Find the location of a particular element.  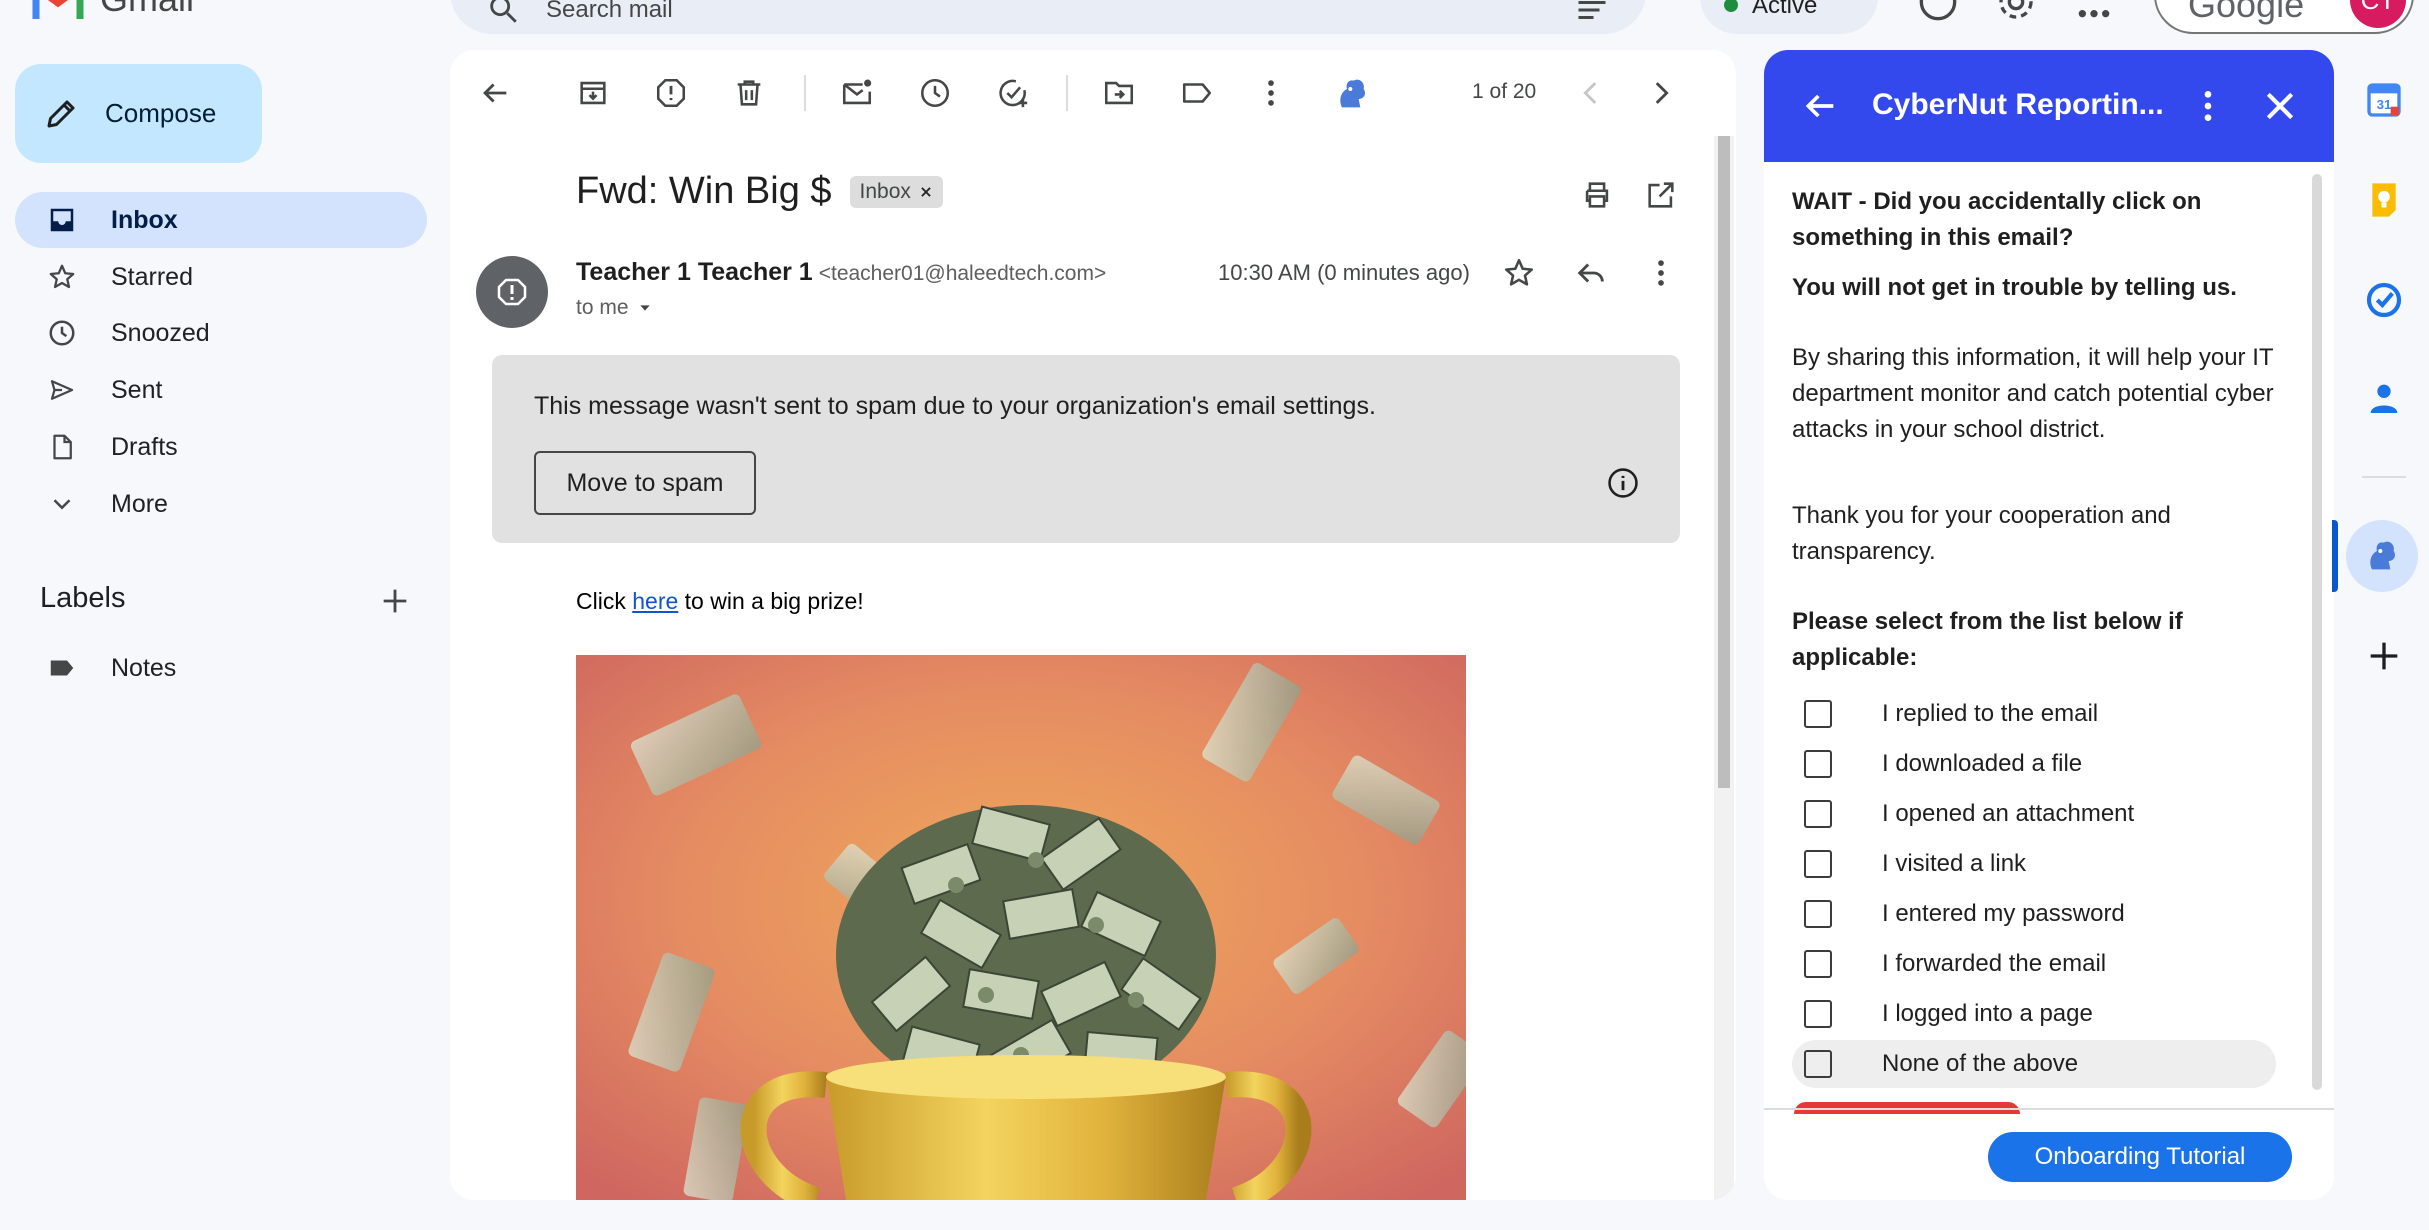

checkbox-label: I entered my password is located at coordinates (2003, 913).